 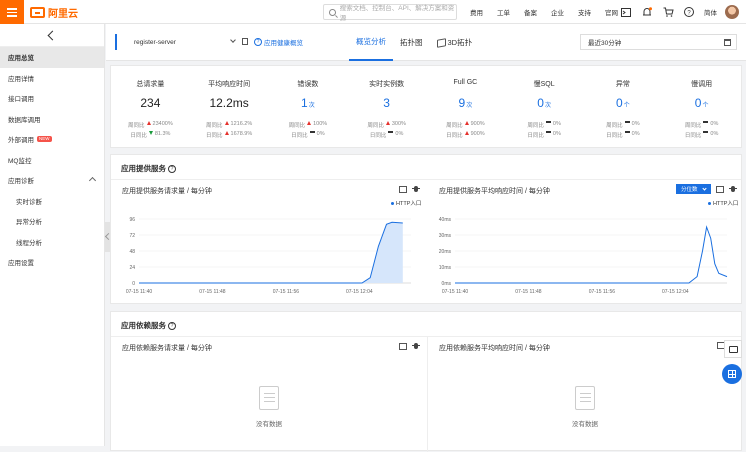 I want to click on nav-tickets: 工单, so click(x=503, y=12).